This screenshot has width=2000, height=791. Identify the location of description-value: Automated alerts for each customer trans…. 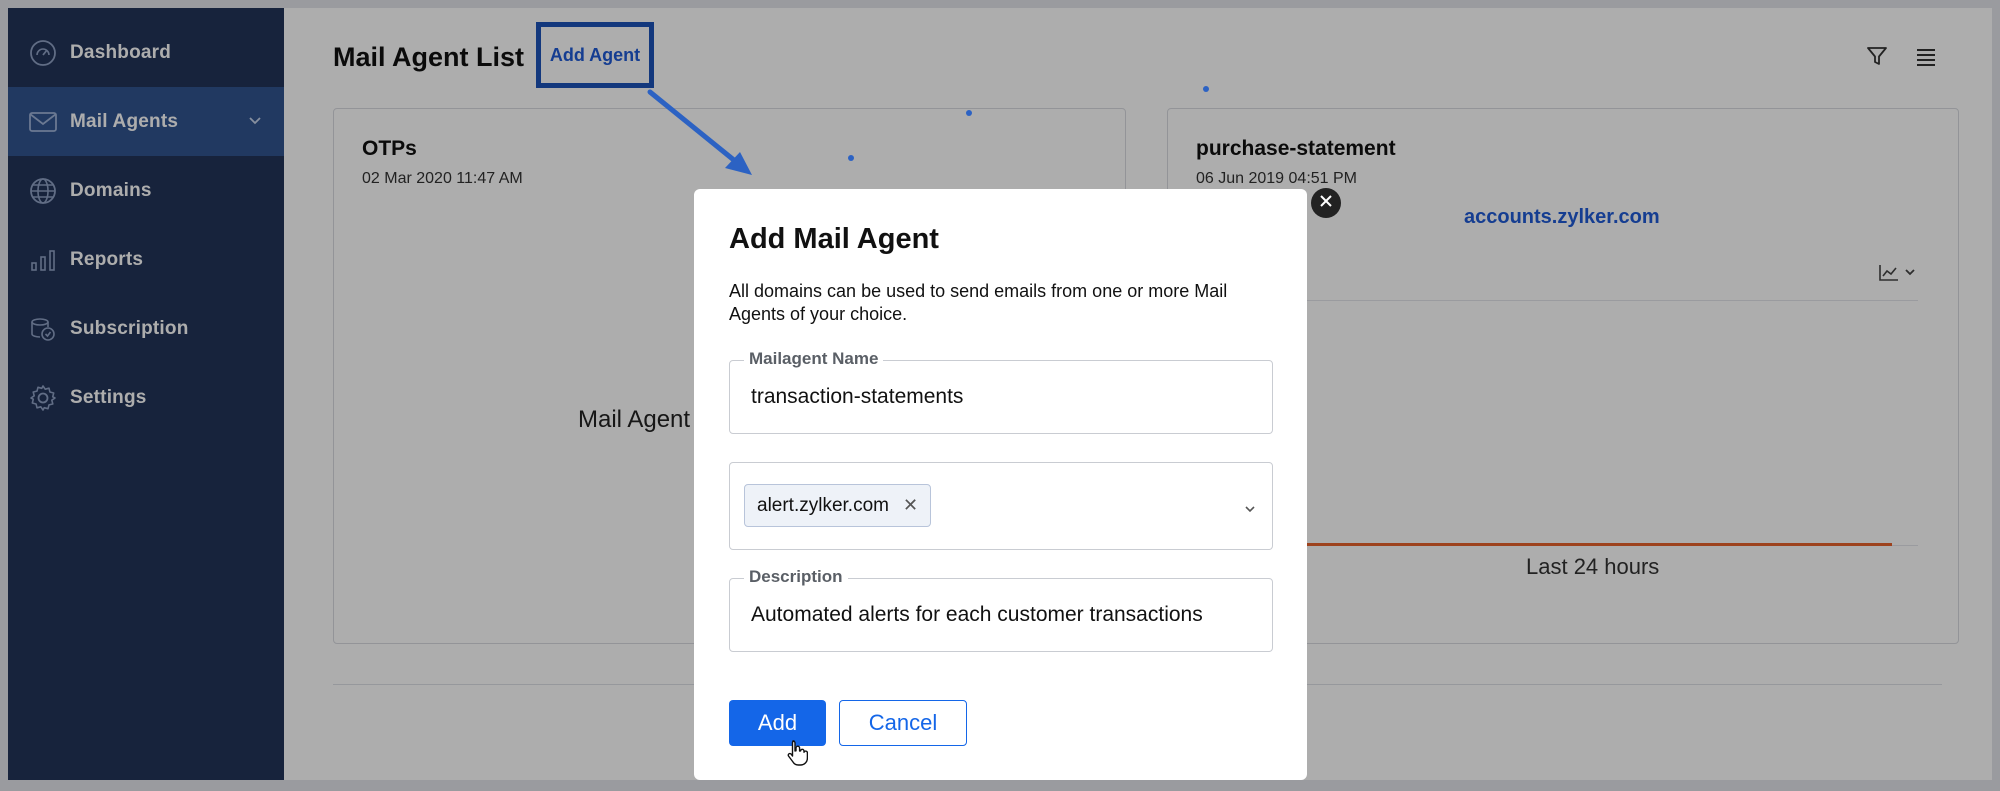
(977, 614).